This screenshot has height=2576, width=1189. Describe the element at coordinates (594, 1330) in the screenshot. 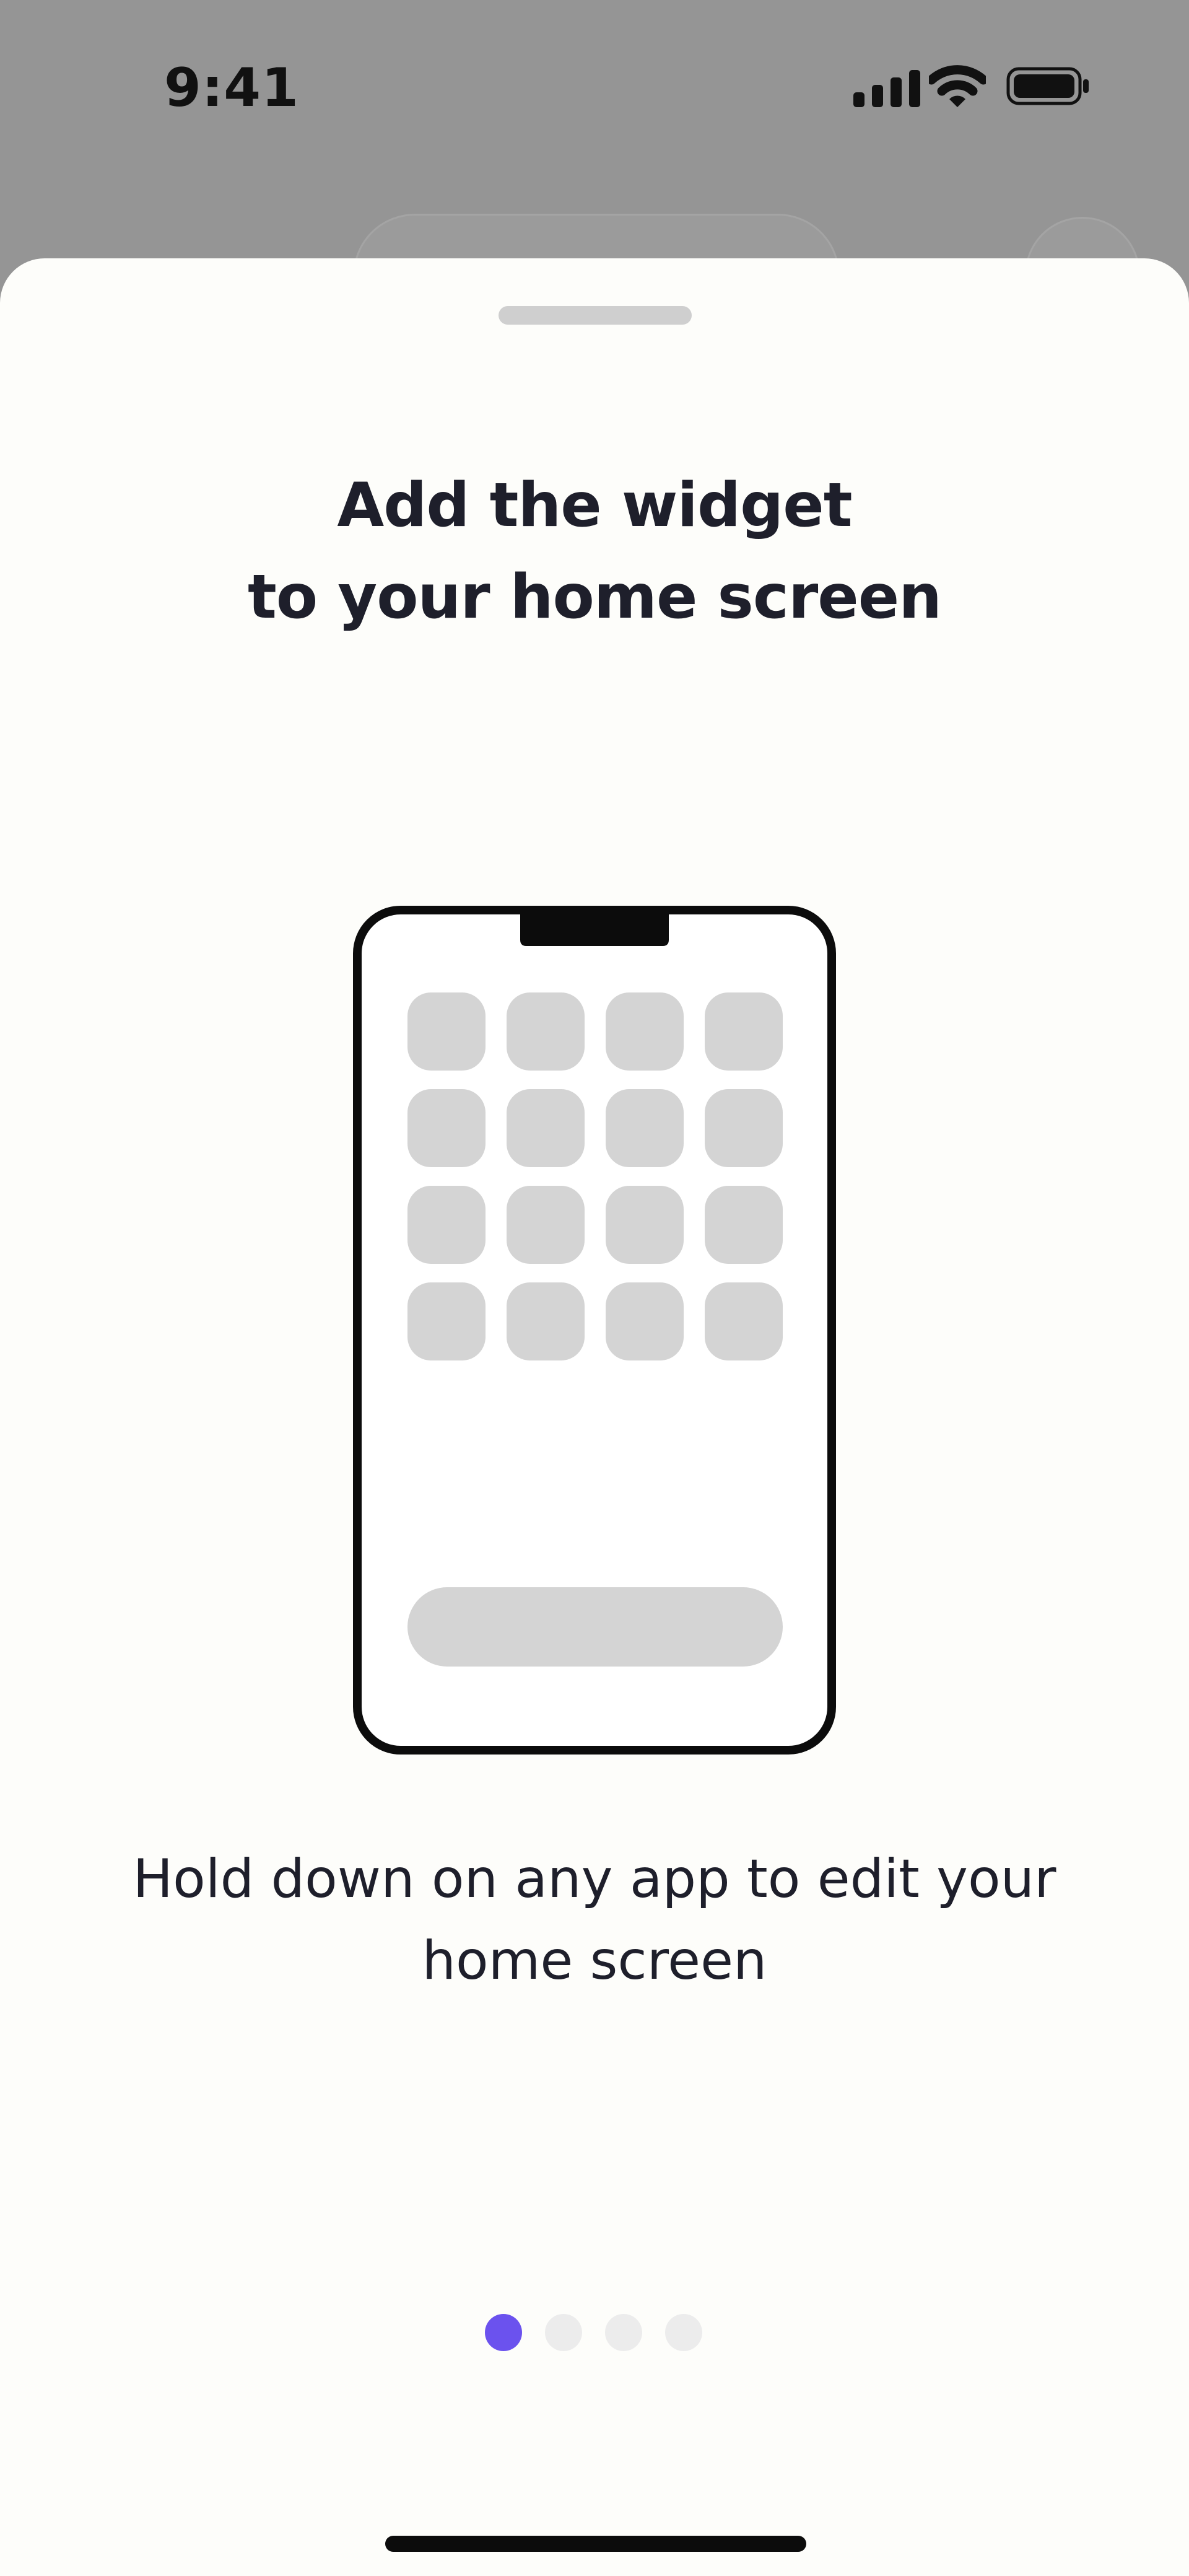

I see `phone-home-screen-illustration` at that location.